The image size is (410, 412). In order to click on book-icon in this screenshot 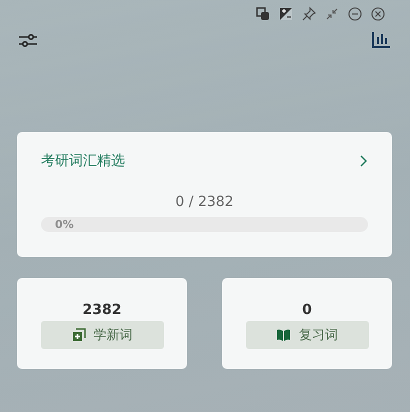, I will do `click(283, 335)`.